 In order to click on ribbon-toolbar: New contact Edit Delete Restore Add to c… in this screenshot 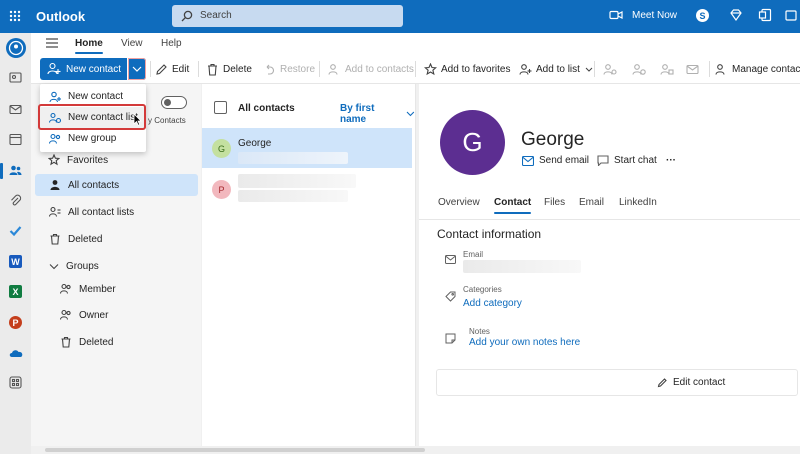, I will do `click(415, 69)`.